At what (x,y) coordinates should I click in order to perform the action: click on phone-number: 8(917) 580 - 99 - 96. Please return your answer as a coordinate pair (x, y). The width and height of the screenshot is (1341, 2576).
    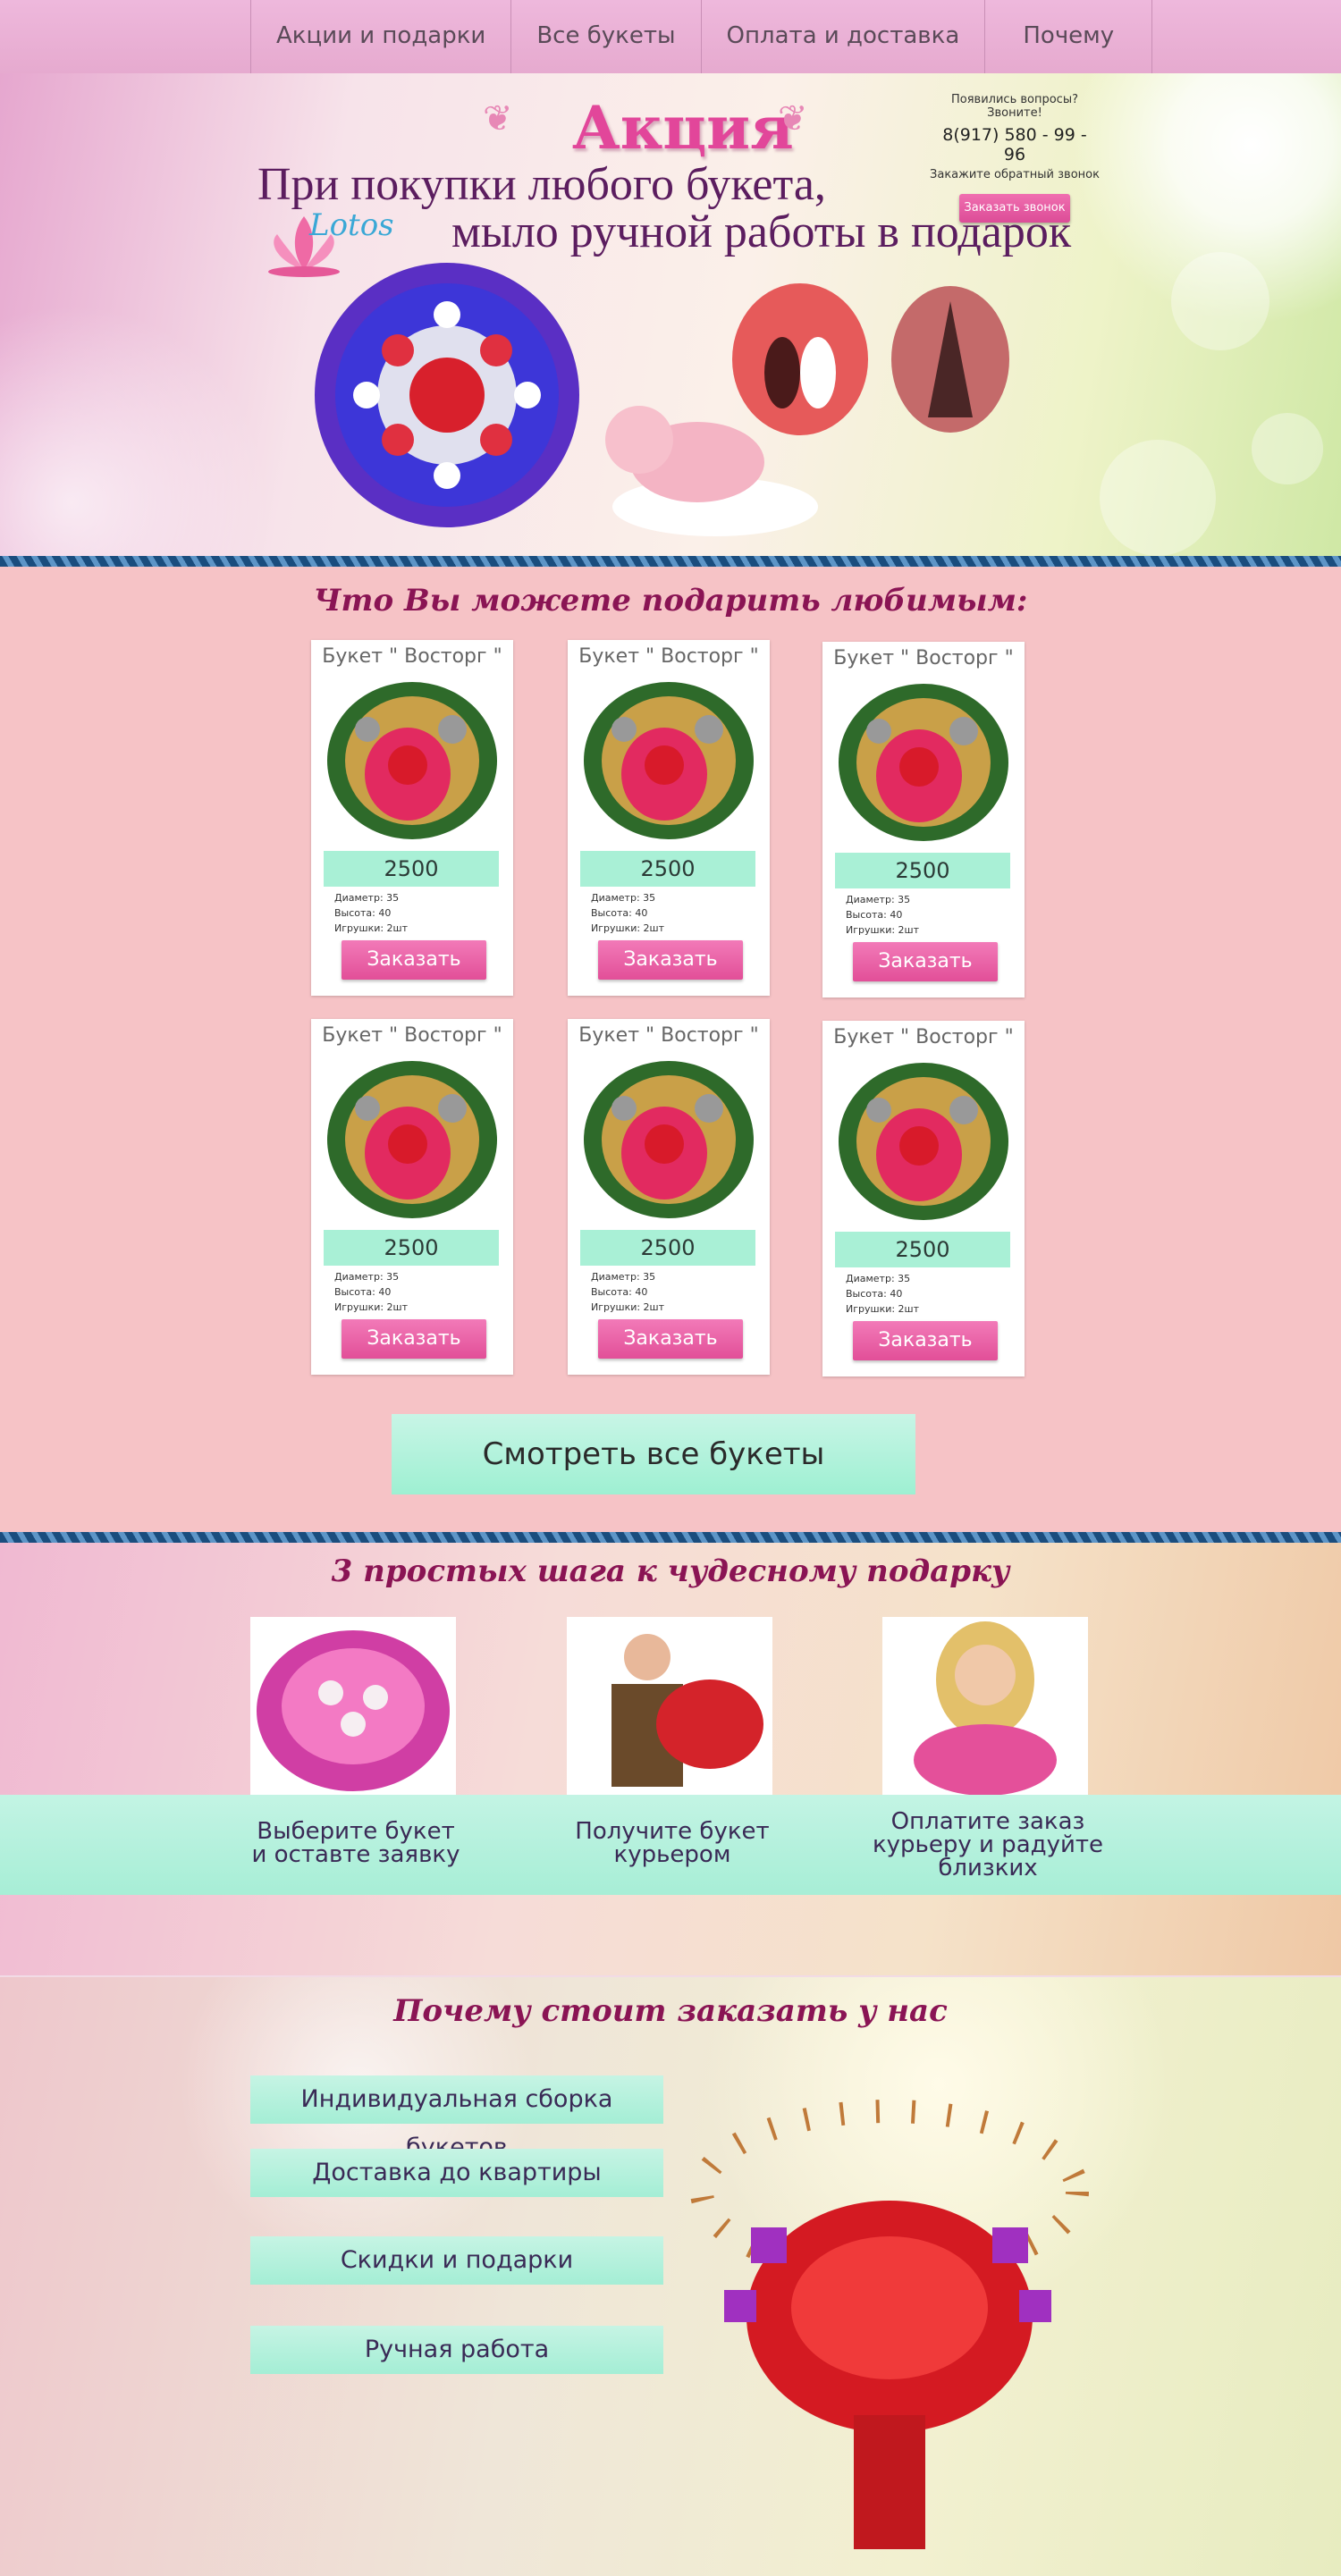
    Looking at the image, I should click on (1015, 145).